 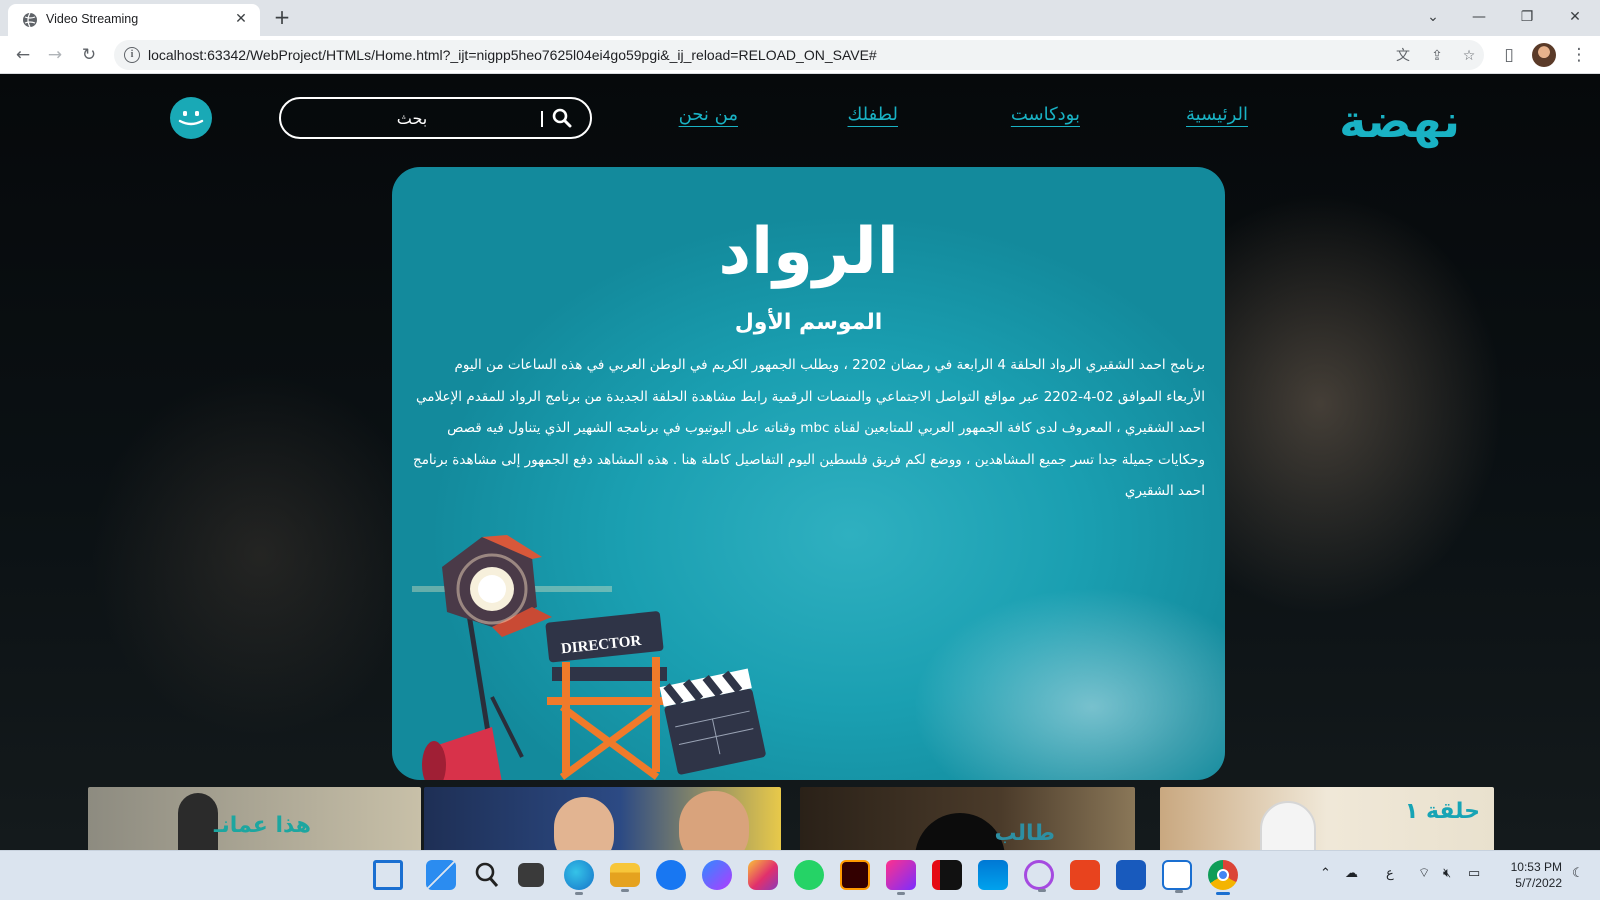 What do you see at coordinates (808, 322) in the screenshot?
I see `season-label: الموسم الأول` at bounding box center [808, 322].